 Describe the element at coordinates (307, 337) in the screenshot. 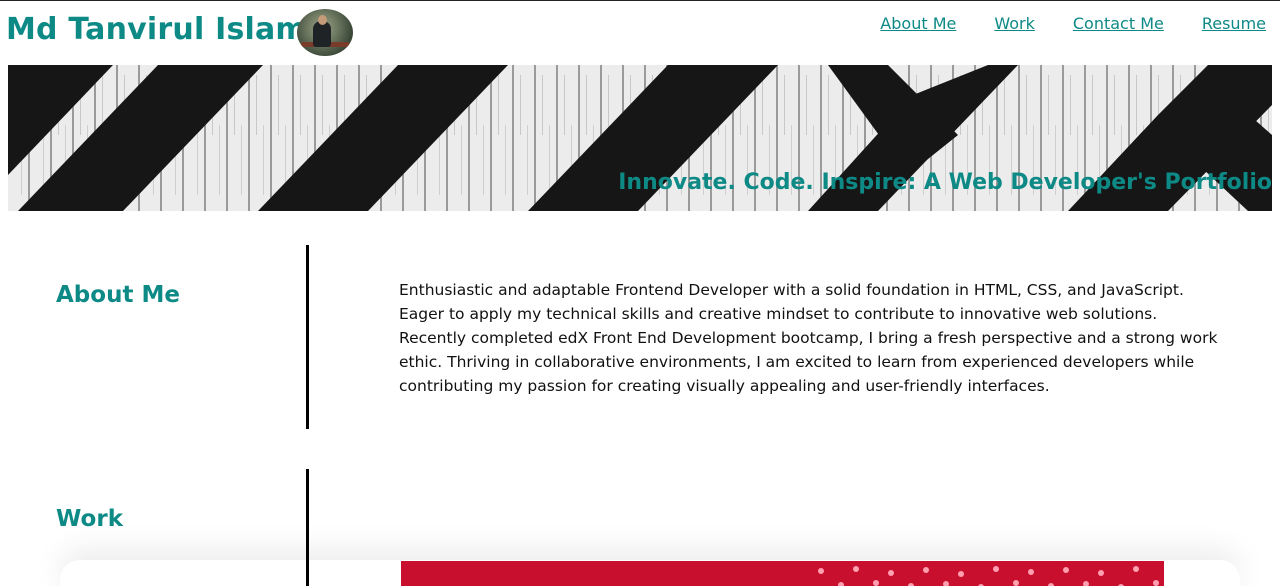

I see `about-divider` at that location.